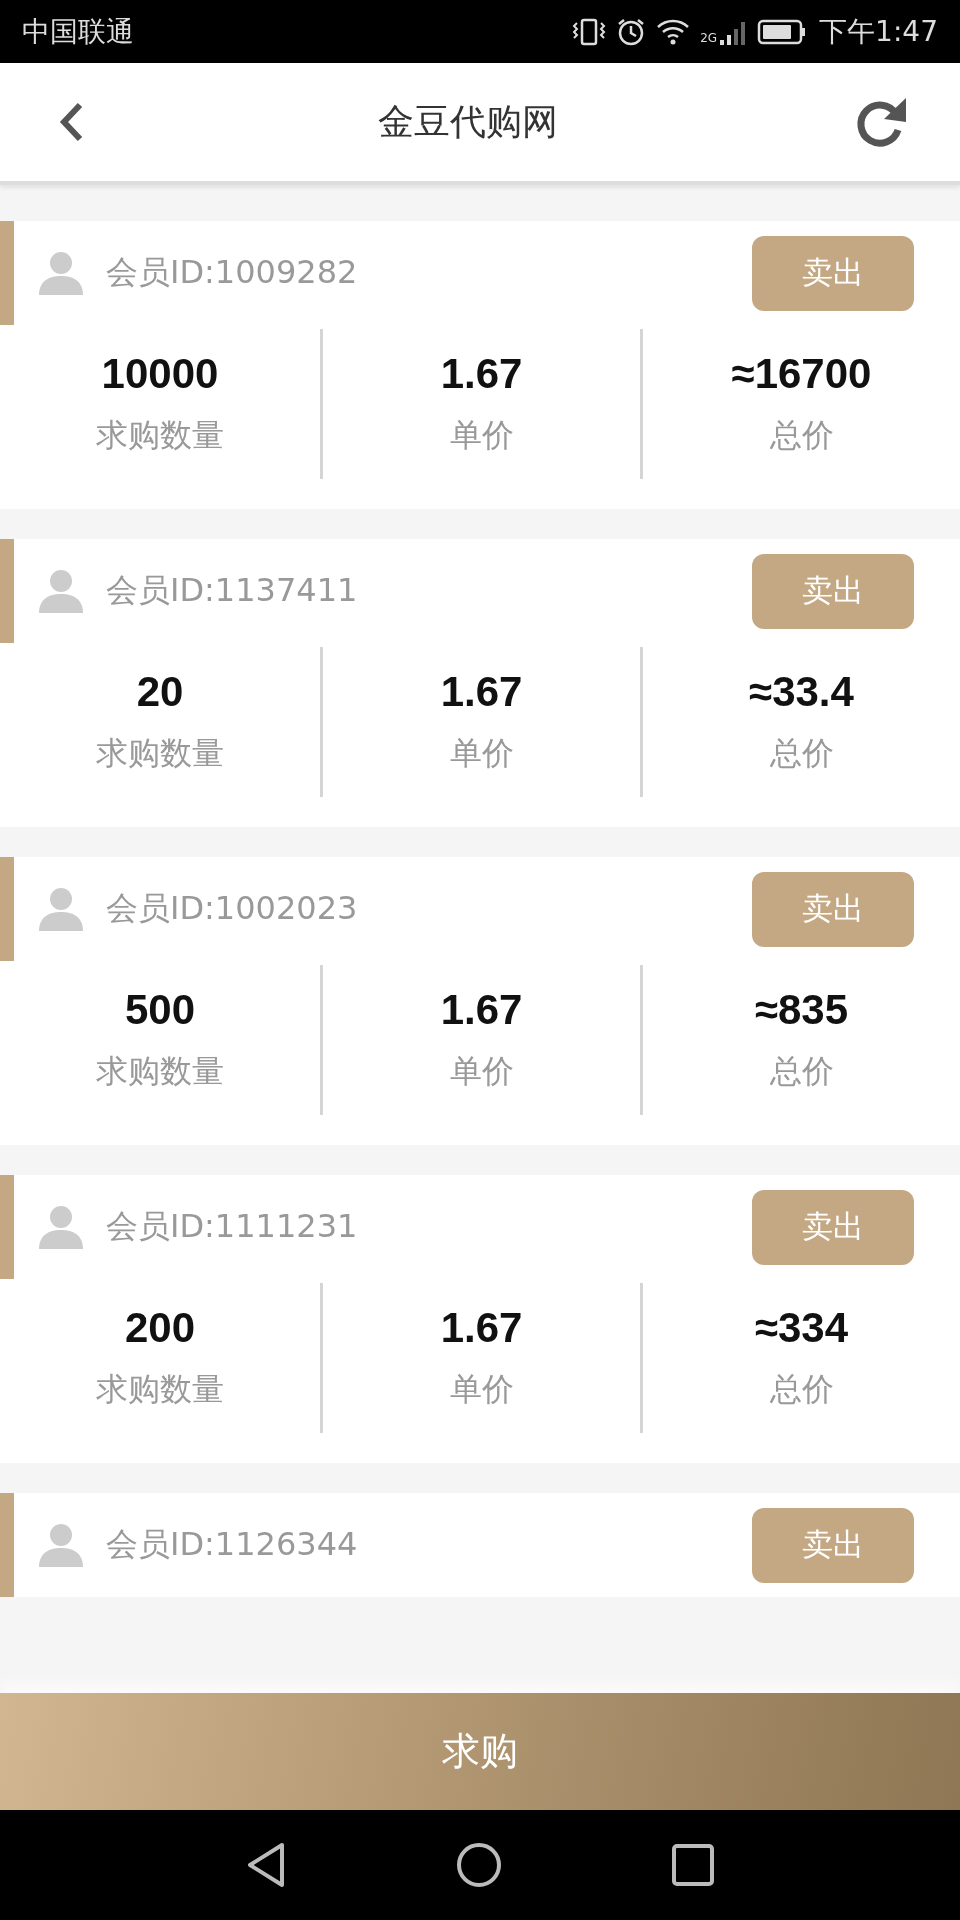  I want to click on stat-value: ≈33.4, so click(801, 692).